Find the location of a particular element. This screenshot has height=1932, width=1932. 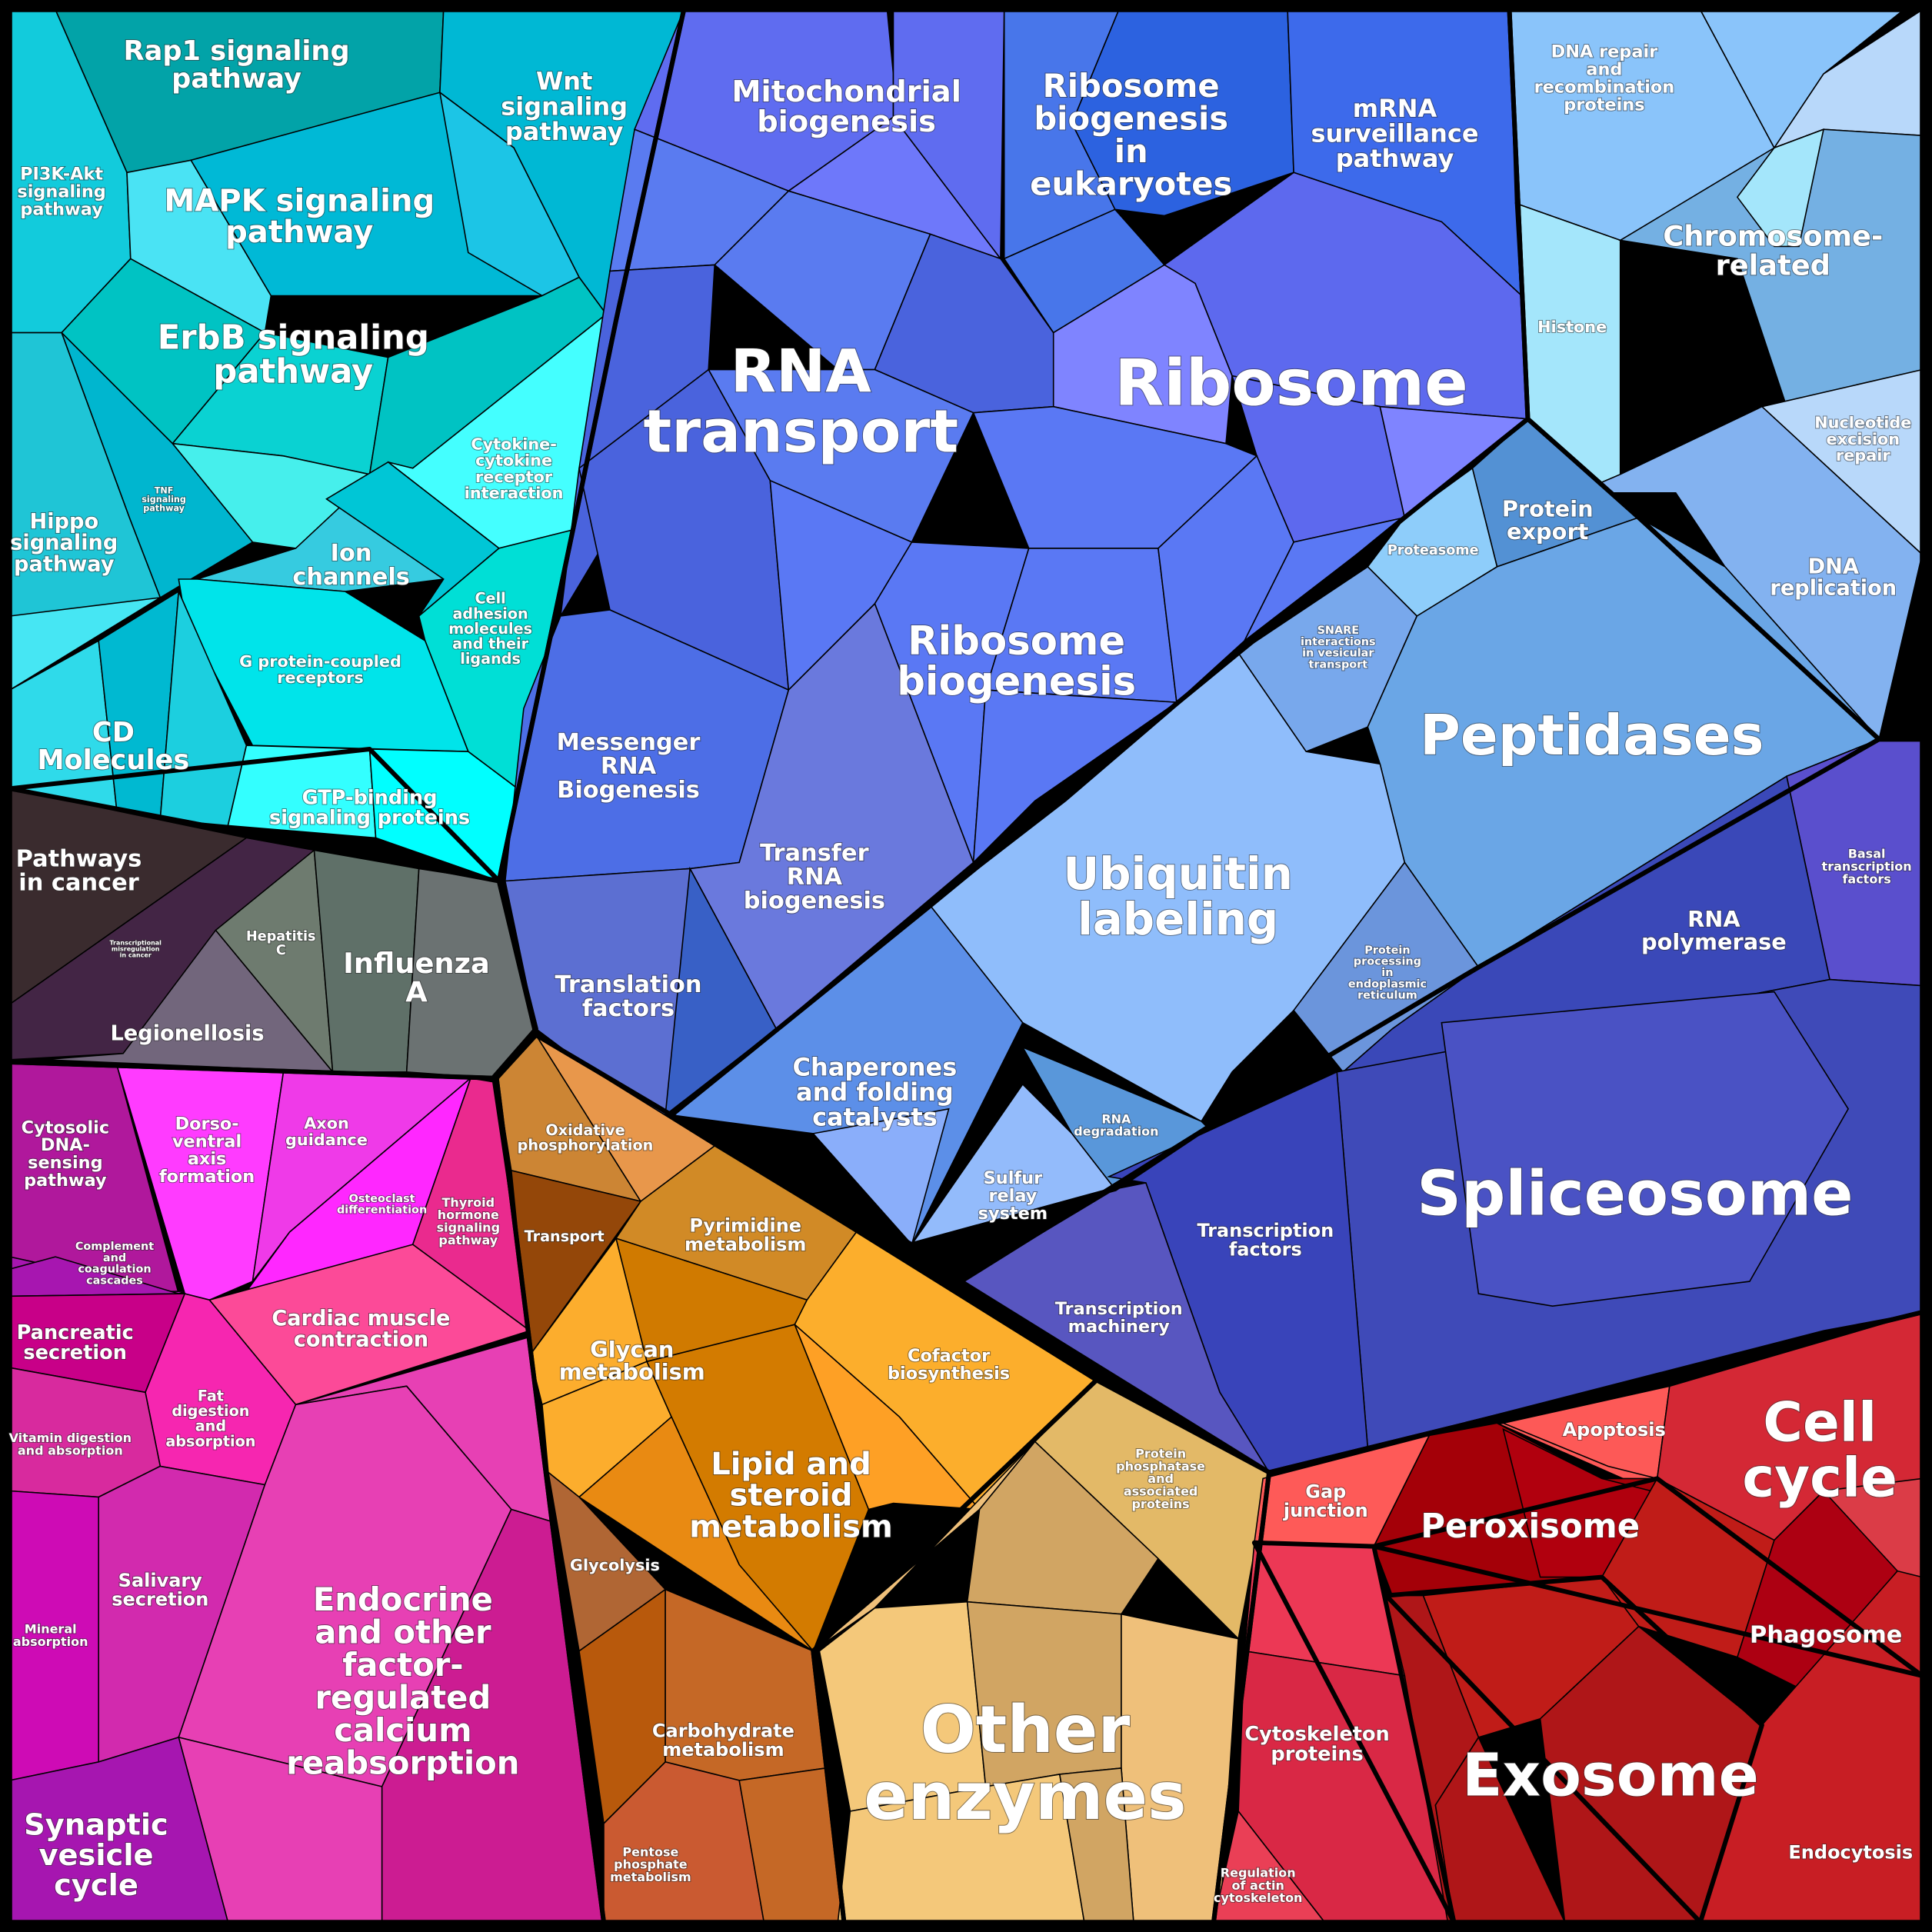

label-pi3k: PI3K-Akt signaling pathway is located at coordinates (61, 192).